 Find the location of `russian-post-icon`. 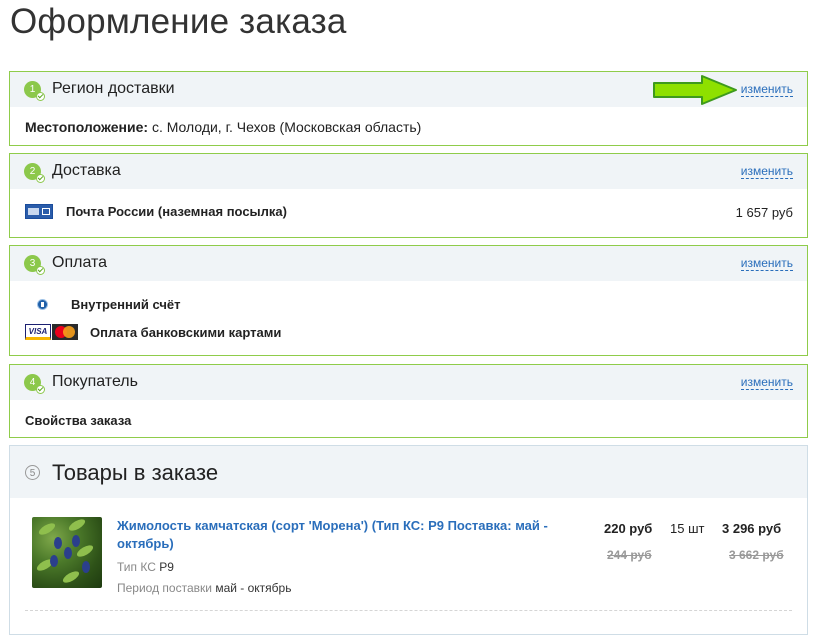

russian-post-icon is located at coordinates (39, 211).